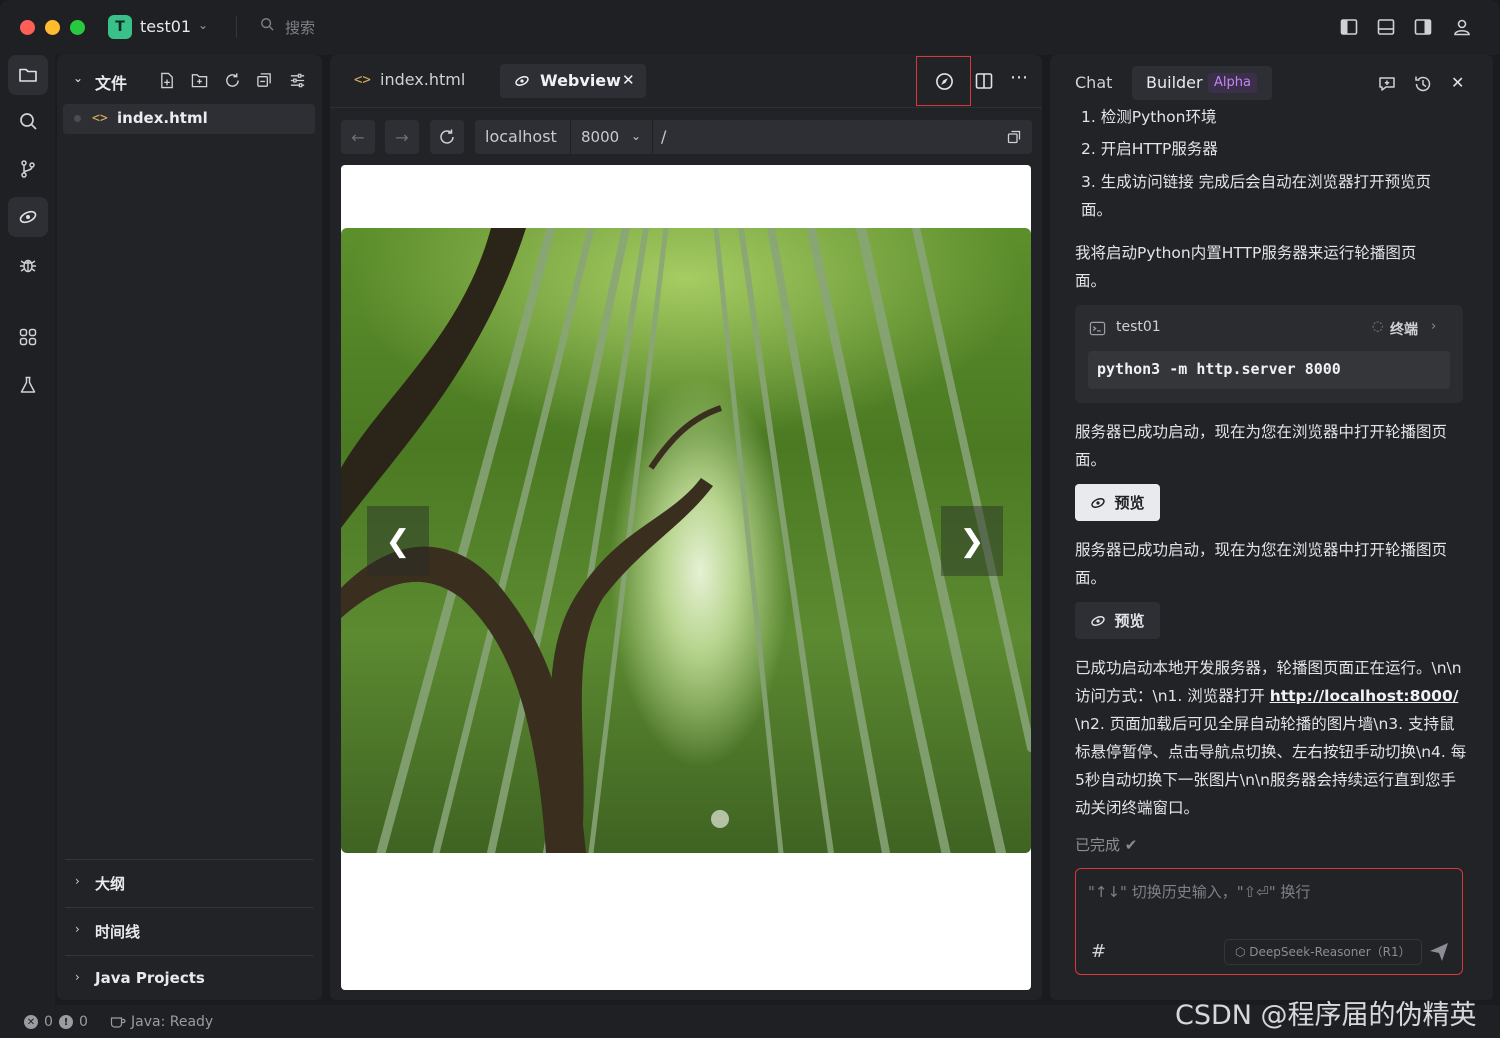  Describe the element at coordinates (232, 80) in the screenshot. I see `refresh-icon` at that location.